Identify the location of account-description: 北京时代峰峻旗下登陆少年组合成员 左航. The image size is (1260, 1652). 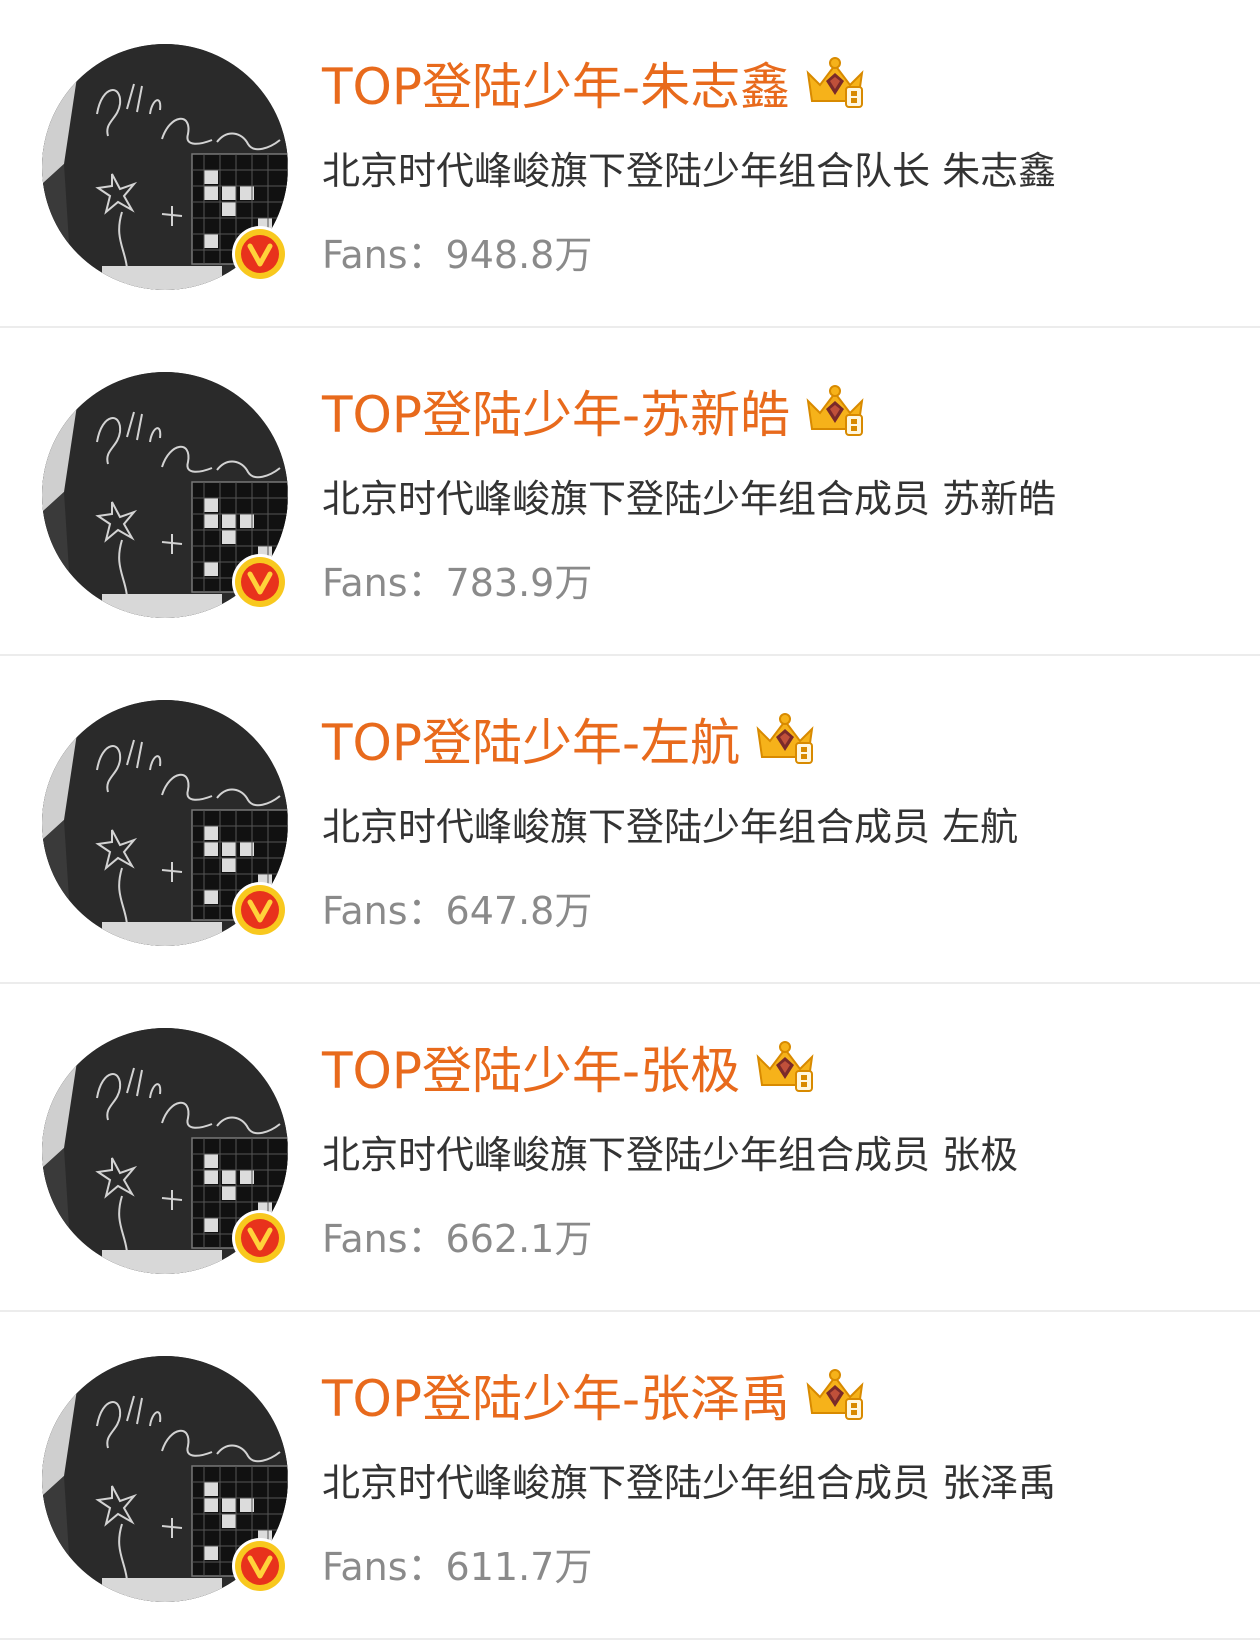
(670, 827).